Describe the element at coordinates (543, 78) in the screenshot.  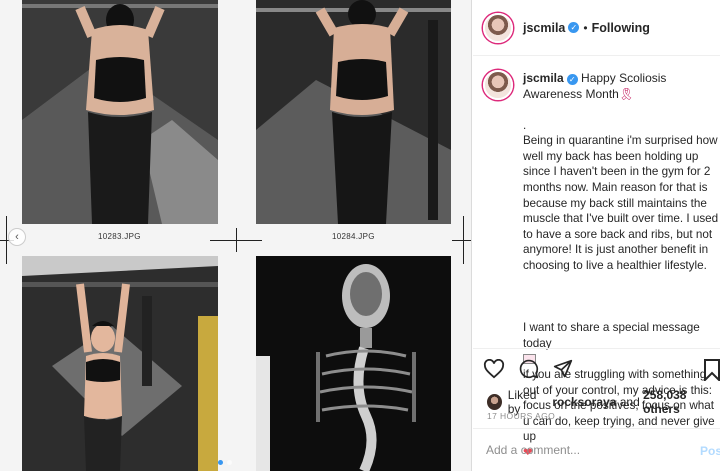
I see `caption-username: jscmila` at that location.